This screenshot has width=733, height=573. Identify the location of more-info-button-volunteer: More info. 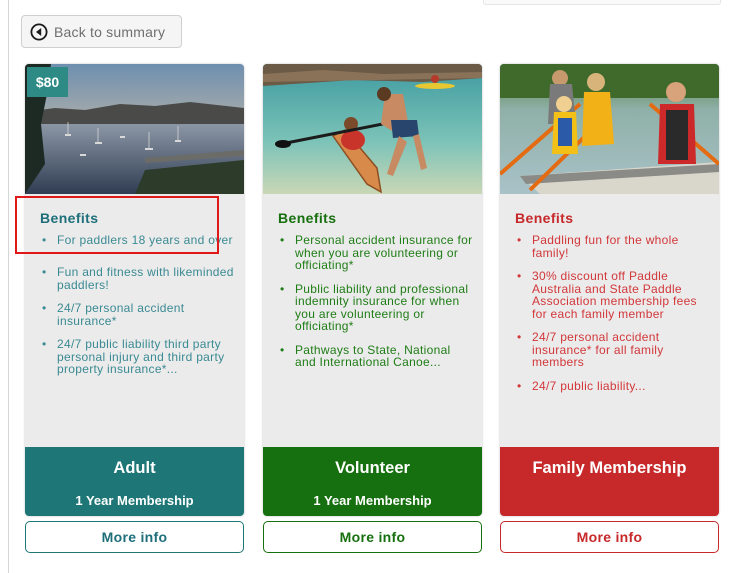
(372, 537).